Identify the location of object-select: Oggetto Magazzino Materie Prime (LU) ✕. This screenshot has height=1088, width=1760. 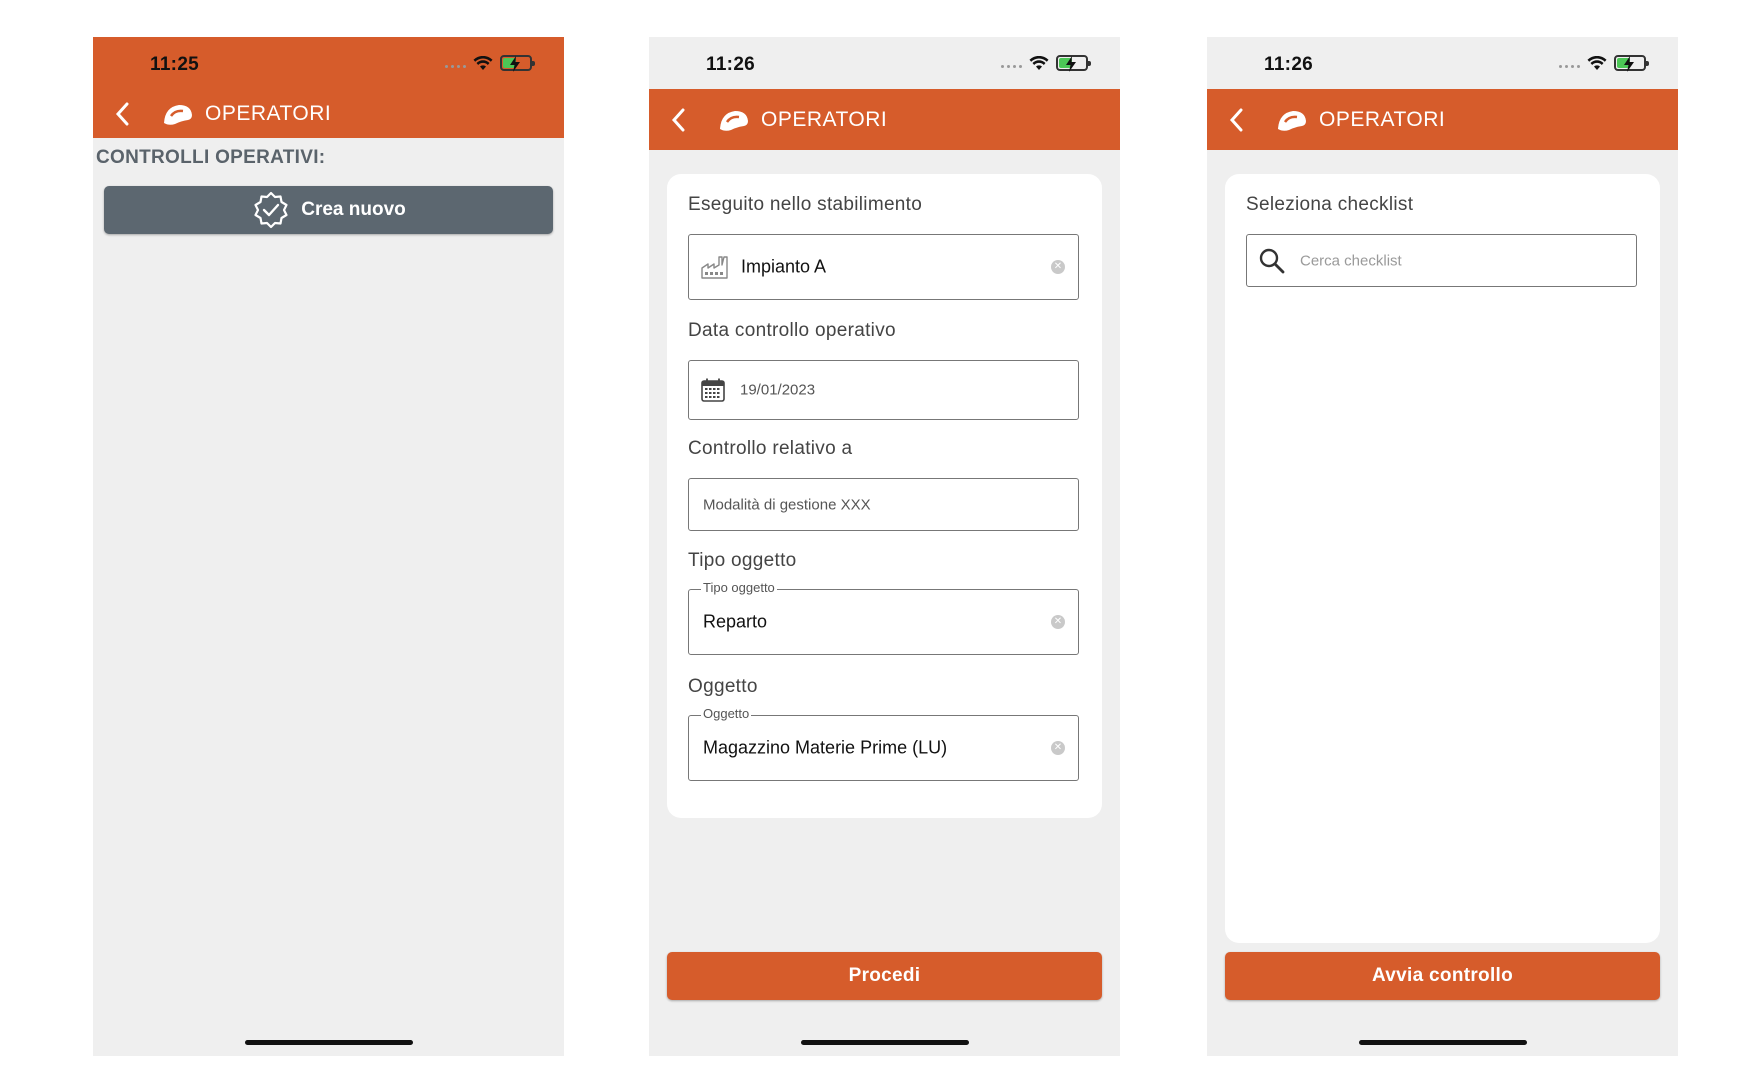
(883, 743).